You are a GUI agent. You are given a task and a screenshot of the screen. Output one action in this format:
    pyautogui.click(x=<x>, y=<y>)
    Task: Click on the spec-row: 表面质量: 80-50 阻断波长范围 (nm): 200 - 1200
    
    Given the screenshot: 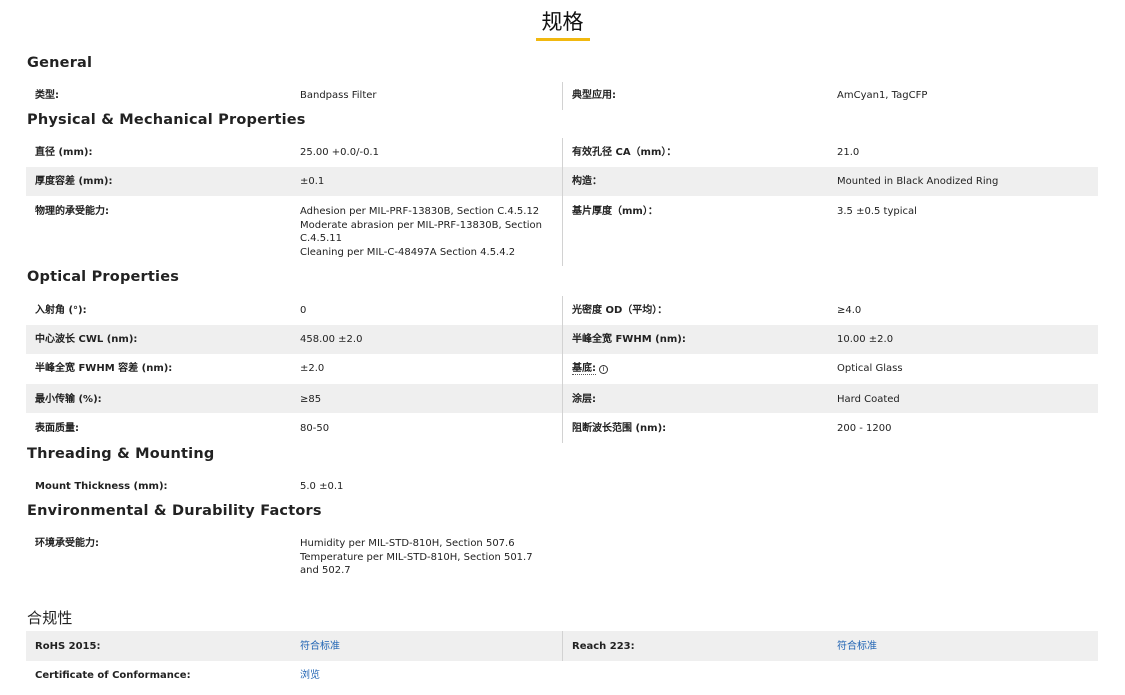 What is the action you would take?
    pyautogui.click(x=562, y=428)
    